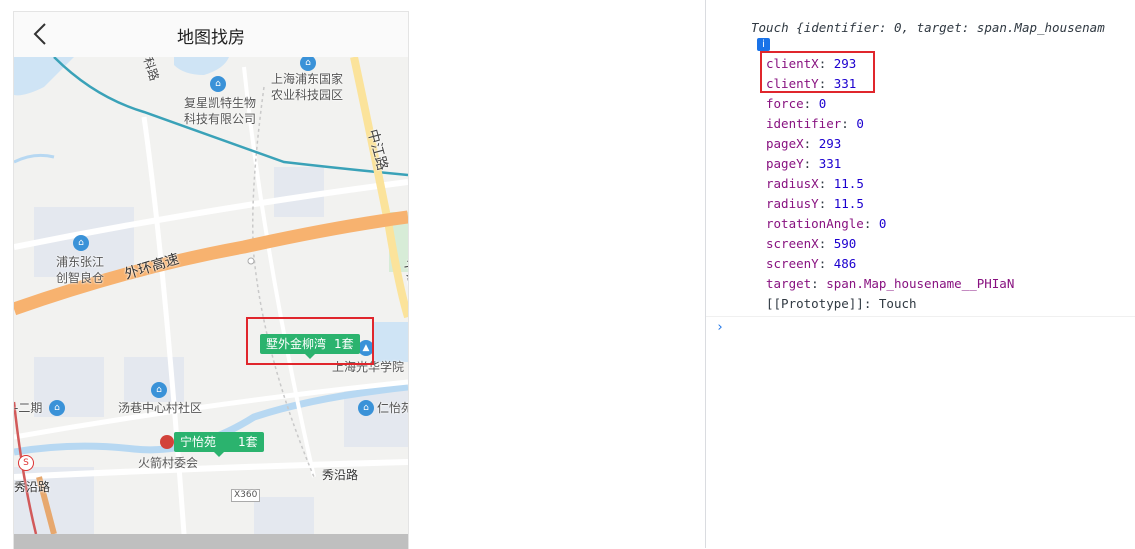 This screenshot has height=549, width=1135. What do you see at coordinates (792, 263) in the screenshot?
I see `property-key: screenY` at bounding box center [792, 263].